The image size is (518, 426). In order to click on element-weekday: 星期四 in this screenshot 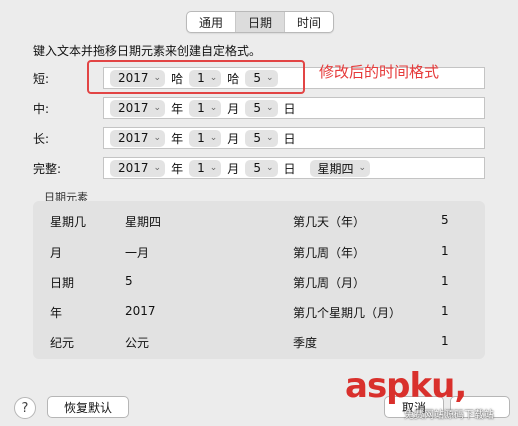, I will do `click(143, 221)`.